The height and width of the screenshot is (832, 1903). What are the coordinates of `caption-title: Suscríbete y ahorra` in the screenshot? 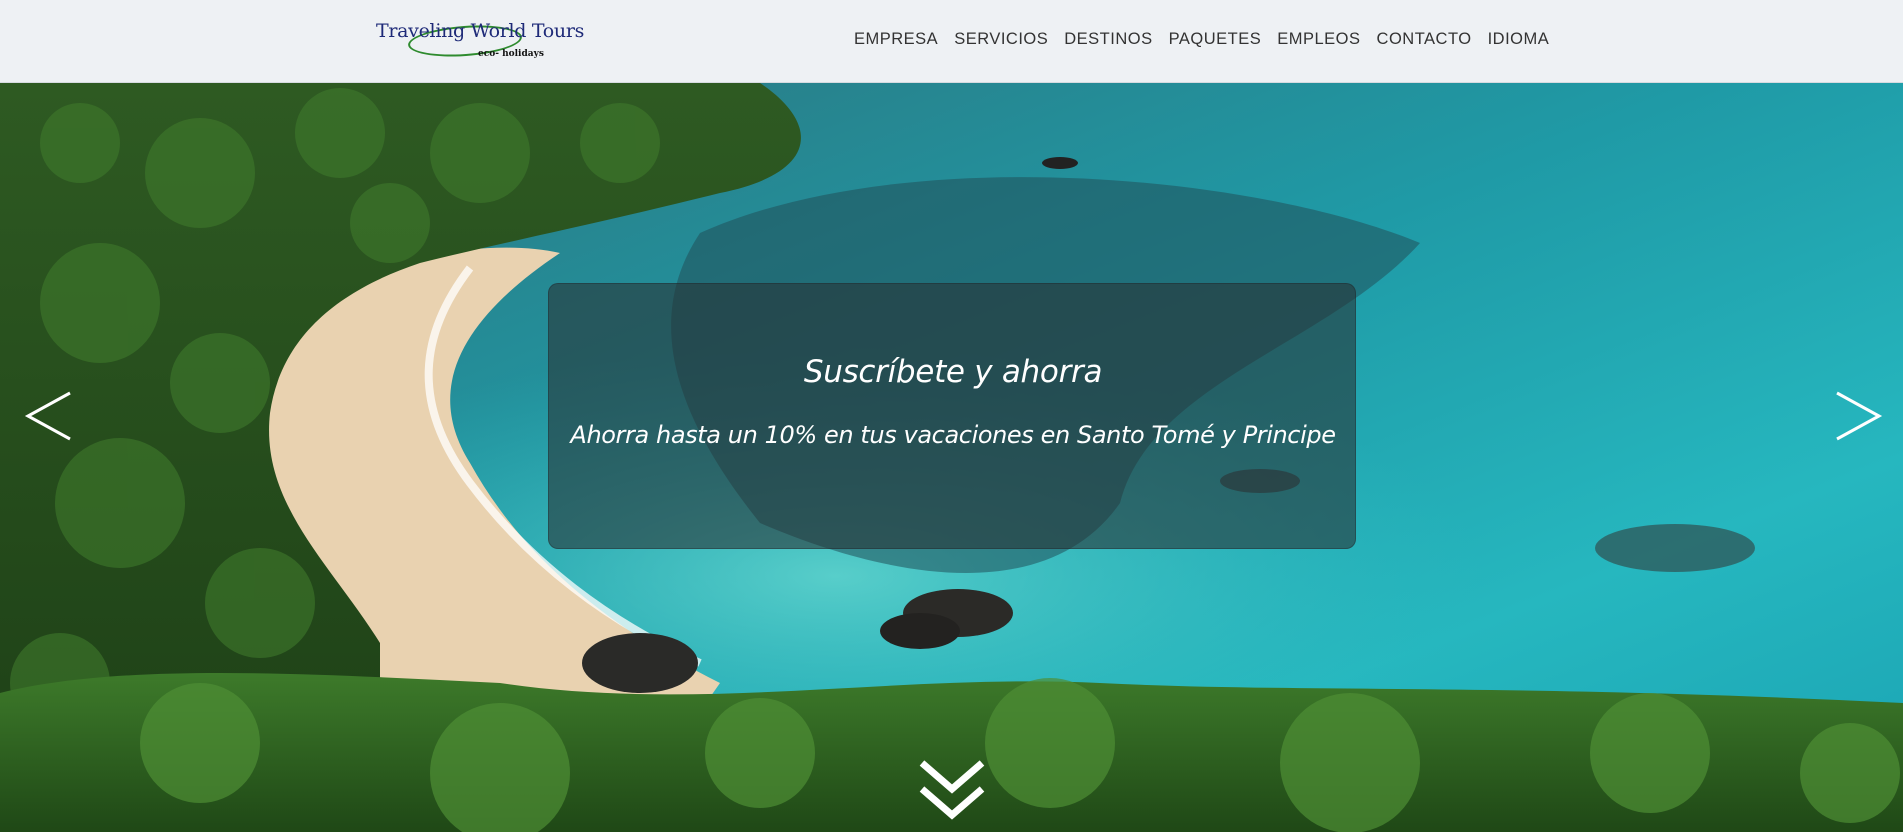 It's located at (953, 372).